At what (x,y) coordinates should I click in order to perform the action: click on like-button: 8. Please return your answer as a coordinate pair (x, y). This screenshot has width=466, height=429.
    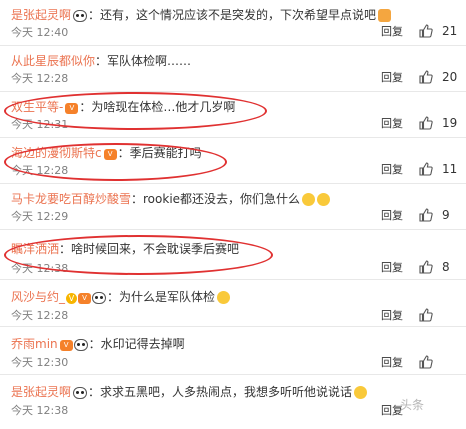
    Looking at the image, I should click on (442, 267).